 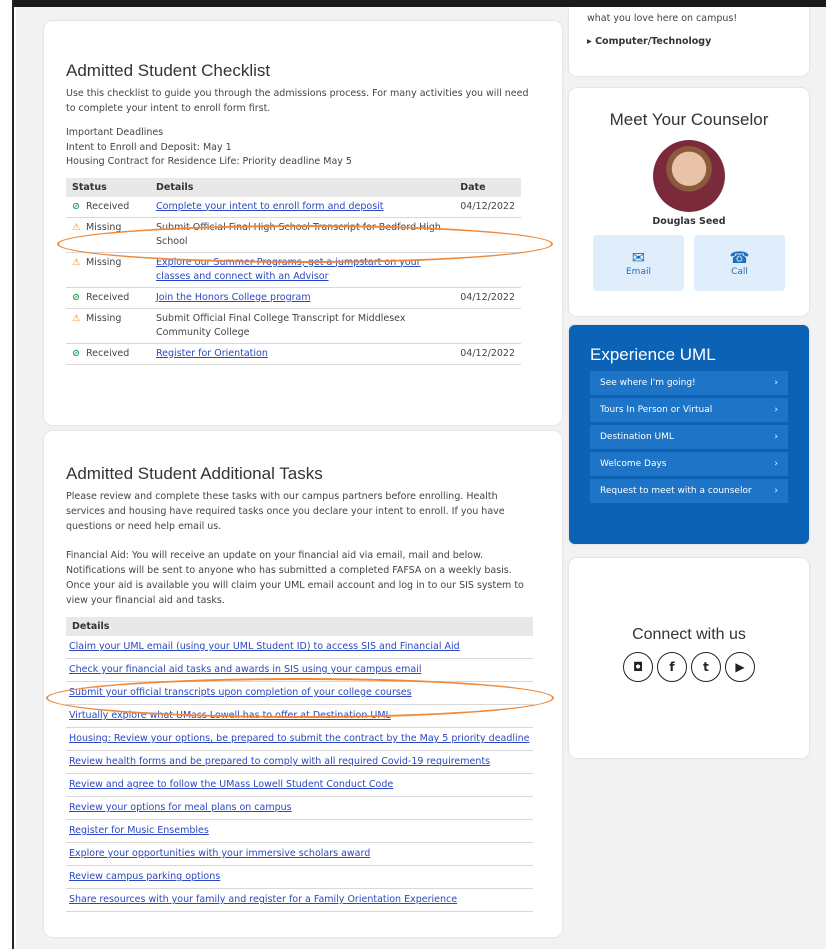 I want to click on experience-link-label: Welcome Days, so click(x=633, y=464).